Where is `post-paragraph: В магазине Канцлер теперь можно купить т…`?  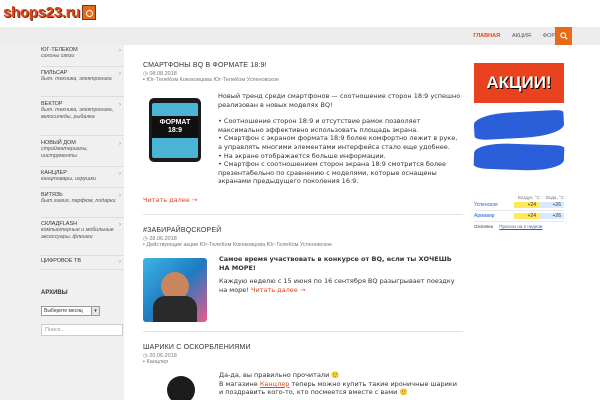 post-paragraph: В магазине Канцлер теперь можно купить т… is located at coordinates (338, 388).